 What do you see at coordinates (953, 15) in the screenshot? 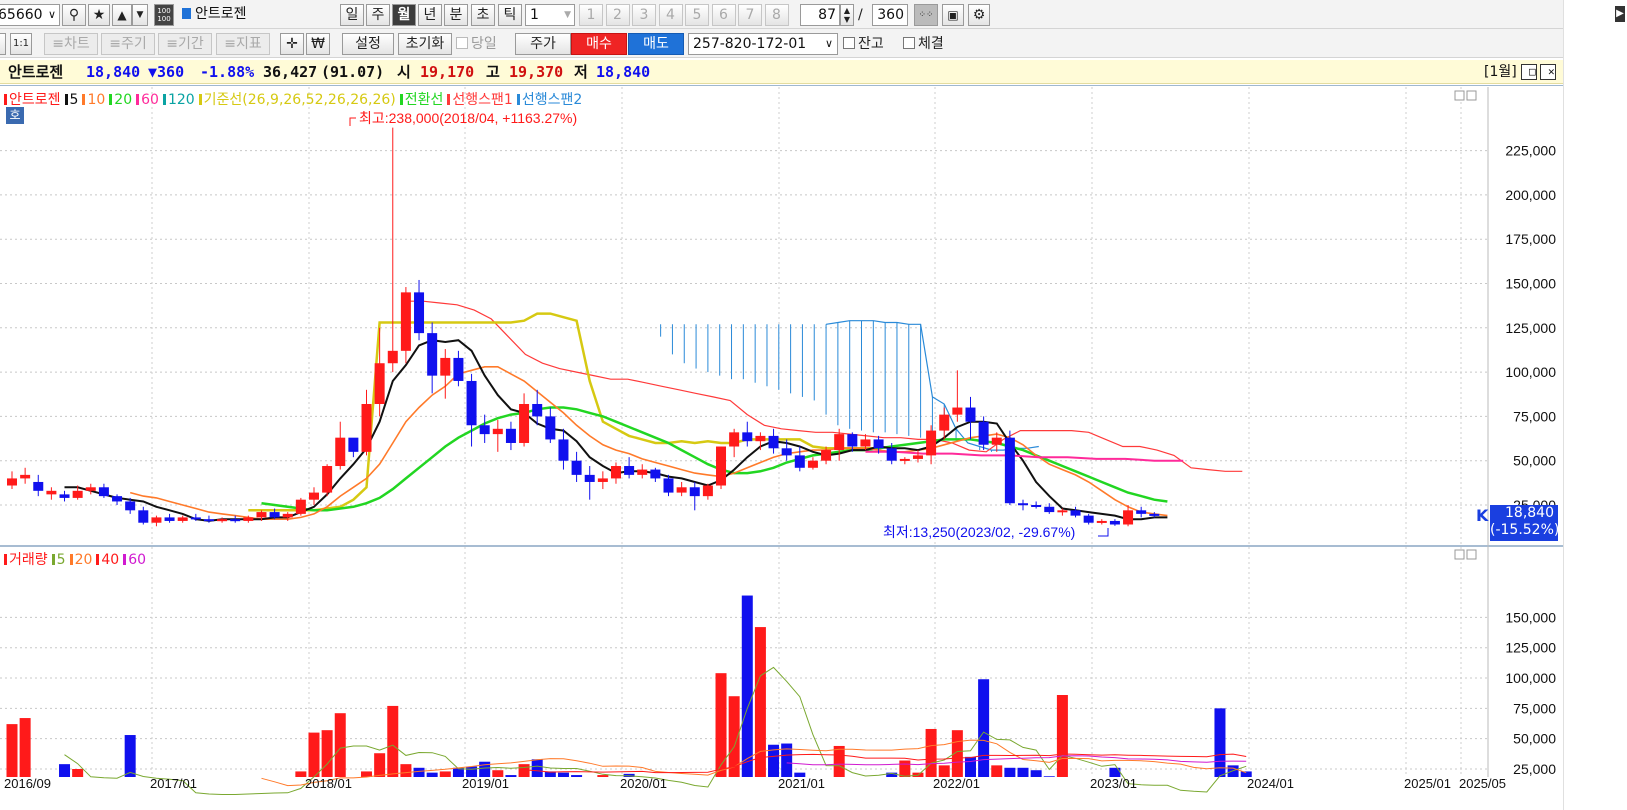
I see `save-button: ▣` at bounding box center [953, 15].